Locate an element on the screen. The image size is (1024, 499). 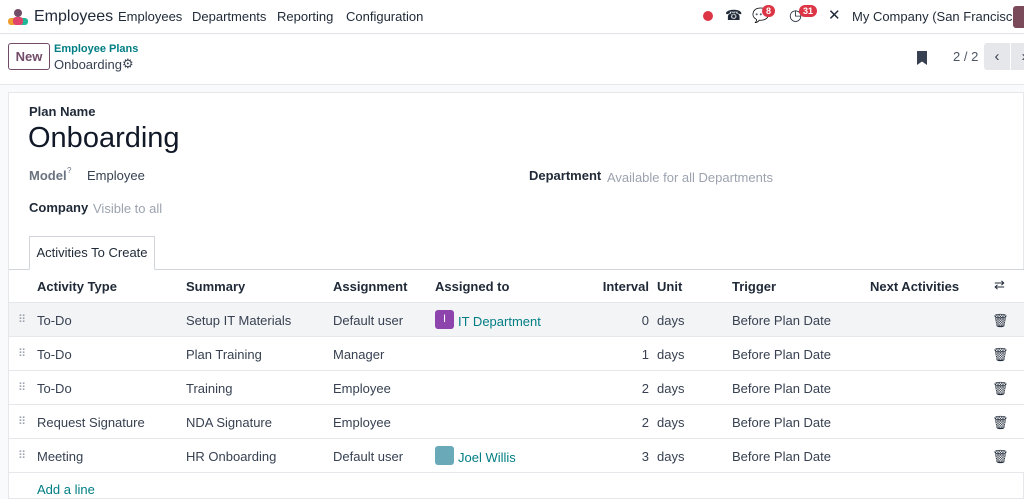
plan-name-label: Plan Name is located at coordinates (62, 111).